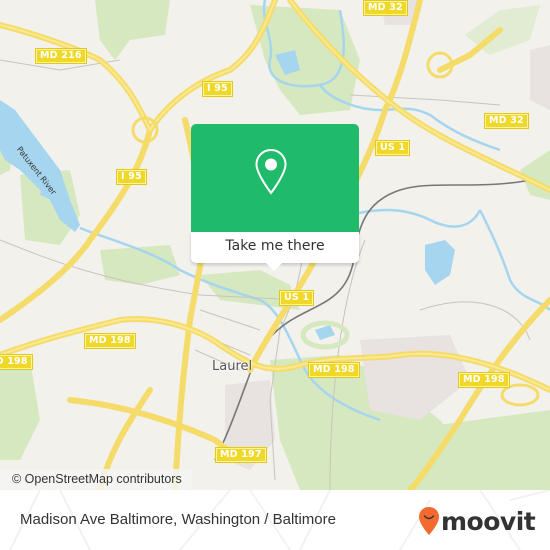  What do you see at coordinates (429, 521) in the screenshot?
I see `moovit-pin-icon` at bounding box center [429, 521].